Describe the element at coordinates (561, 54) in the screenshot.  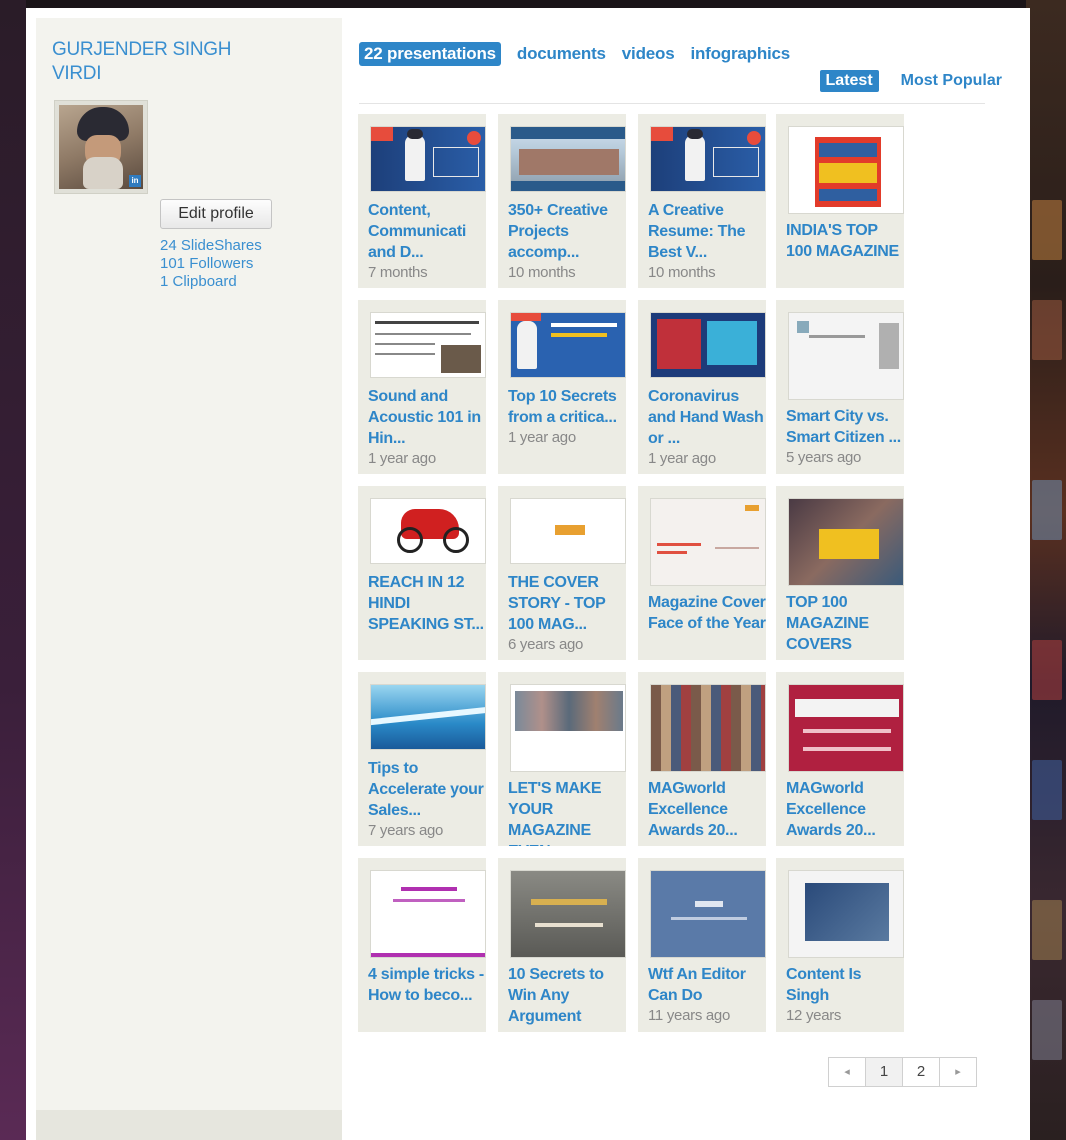
I see `tab-documents: documents` at that location.